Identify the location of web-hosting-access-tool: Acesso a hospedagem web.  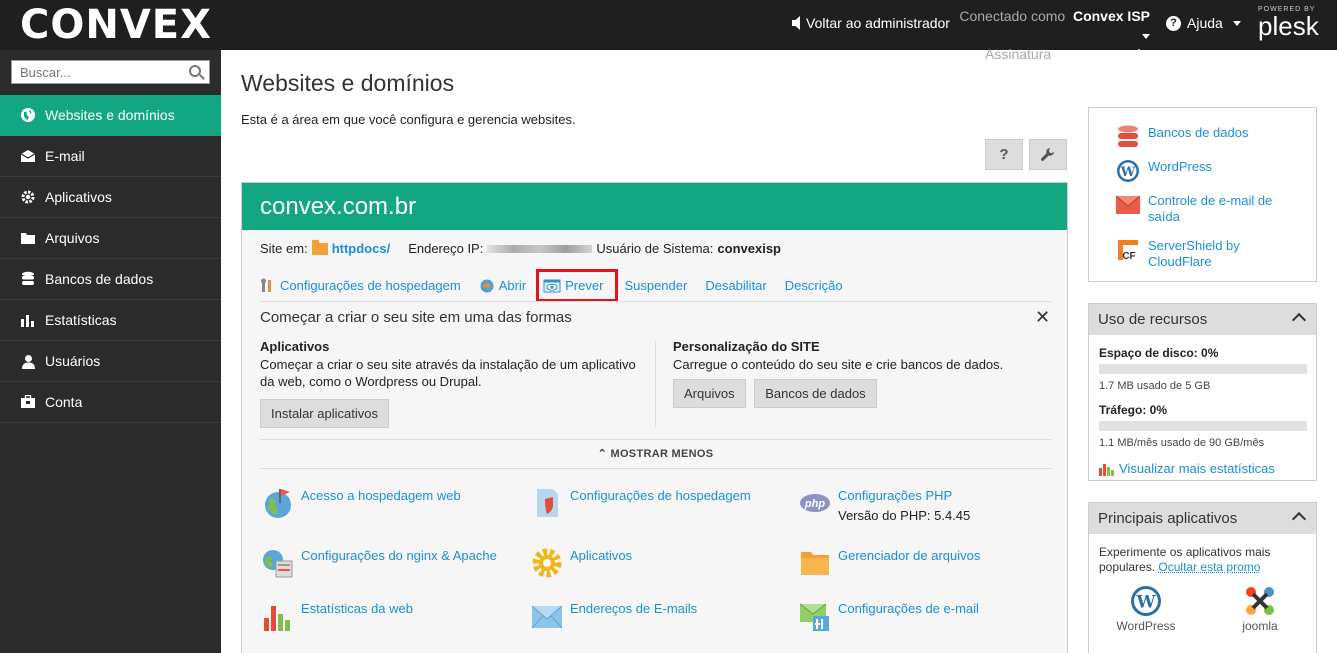
(361, 503).